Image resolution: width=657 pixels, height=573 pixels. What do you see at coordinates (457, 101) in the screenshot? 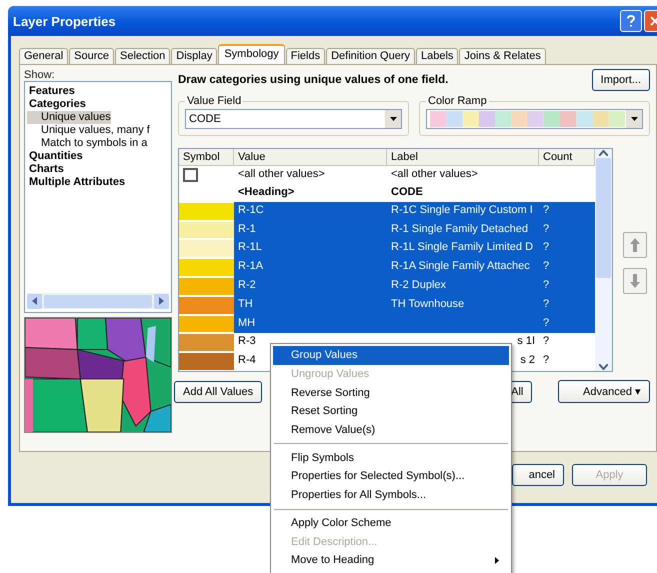
I see `color-ramp-label: Color Ramp` at bounding box center [457, 101].